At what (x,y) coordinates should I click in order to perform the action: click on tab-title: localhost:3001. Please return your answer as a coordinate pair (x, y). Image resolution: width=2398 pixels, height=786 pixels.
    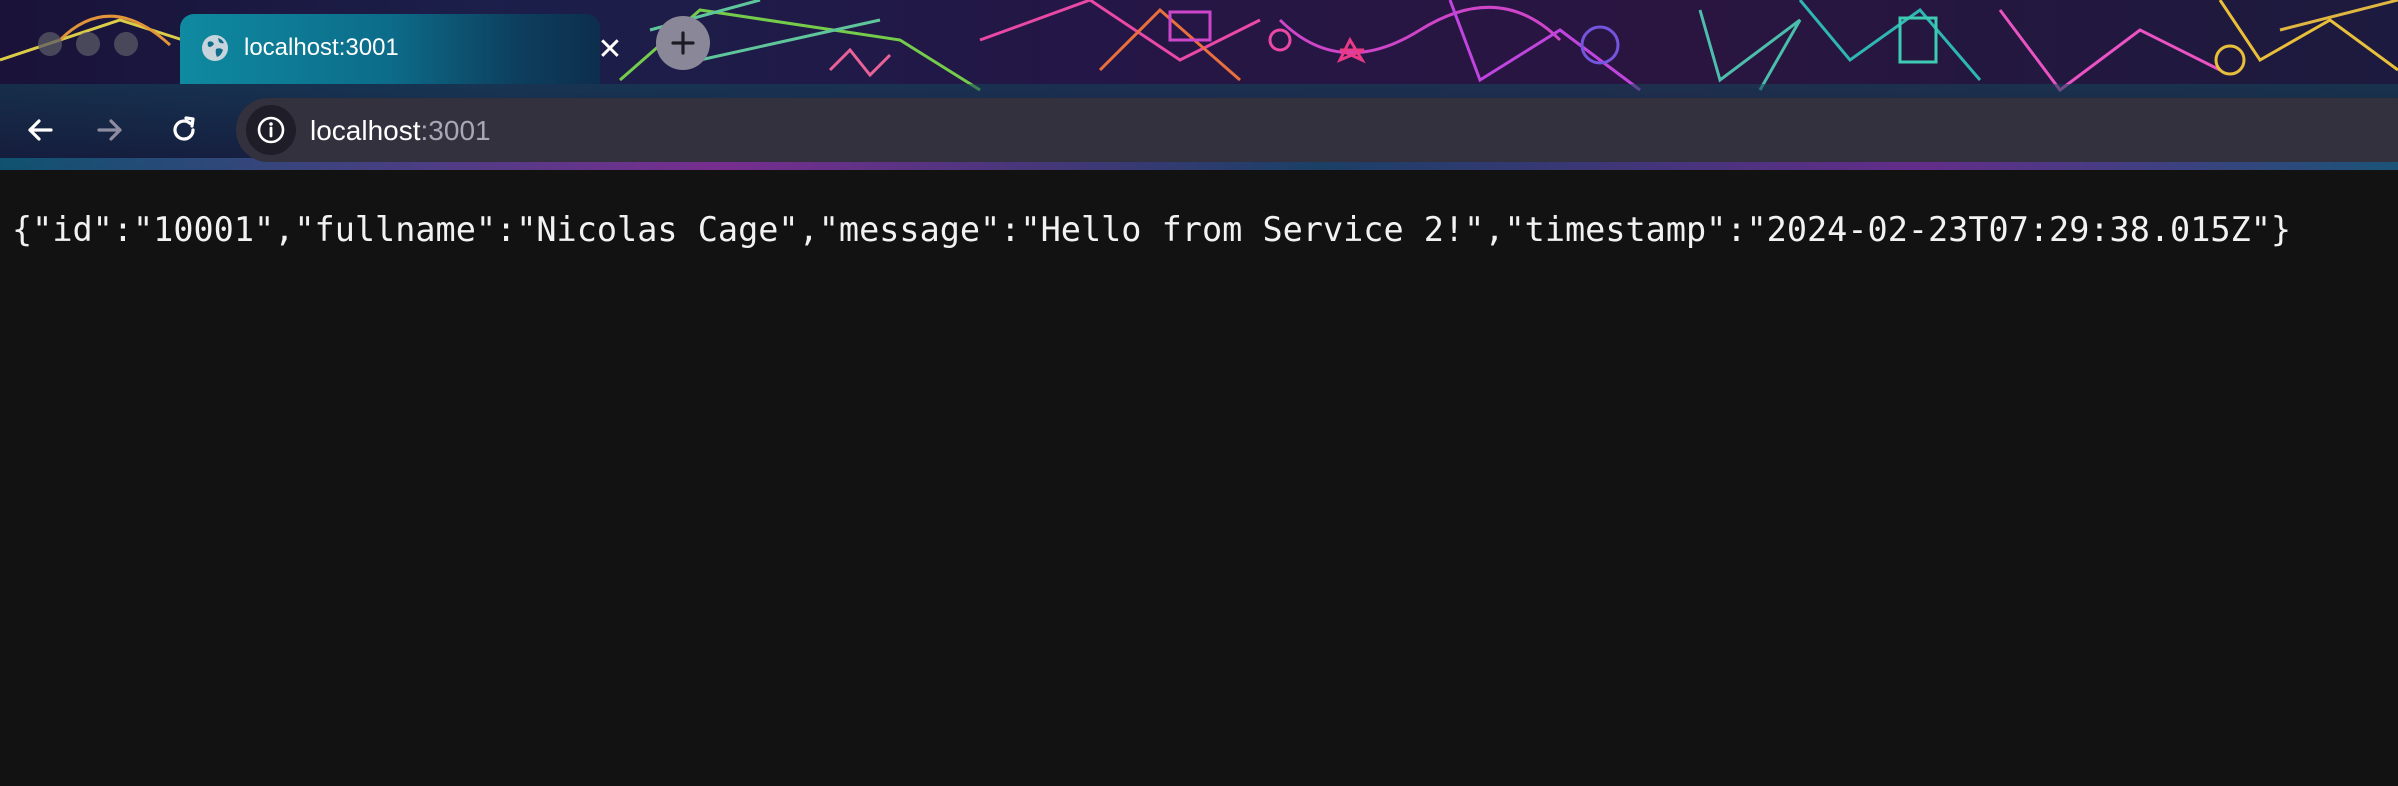
    Looking at the image, I should click on (321, 47).